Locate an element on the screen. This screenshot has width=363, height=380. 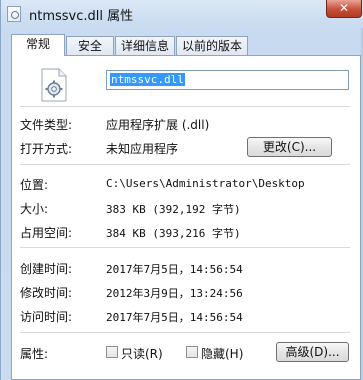
file-name-selection: ntmssvc.dll is located at coordinates (147, 79).